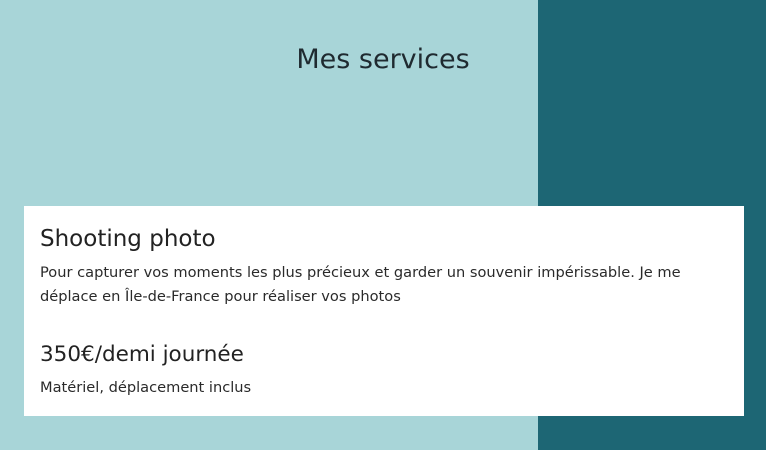  Describe the element at coordinates (146, 387) in the screenshot. I see `service-includes: Matériel, déplacement inclus` at that location.